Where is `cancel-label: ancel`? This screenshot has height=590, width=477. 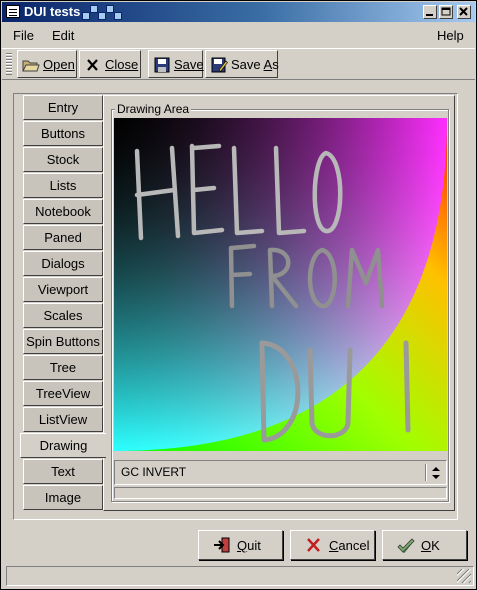
cancel-label: ancel is located at coordinates (354, 545).